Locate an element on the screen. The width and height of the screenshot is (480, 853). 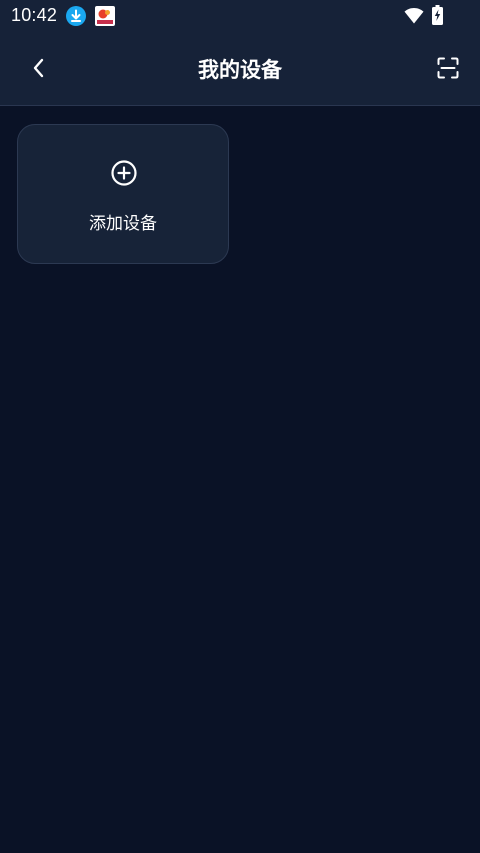
status-bar: 10:42 is located at coordinates (240, 16).